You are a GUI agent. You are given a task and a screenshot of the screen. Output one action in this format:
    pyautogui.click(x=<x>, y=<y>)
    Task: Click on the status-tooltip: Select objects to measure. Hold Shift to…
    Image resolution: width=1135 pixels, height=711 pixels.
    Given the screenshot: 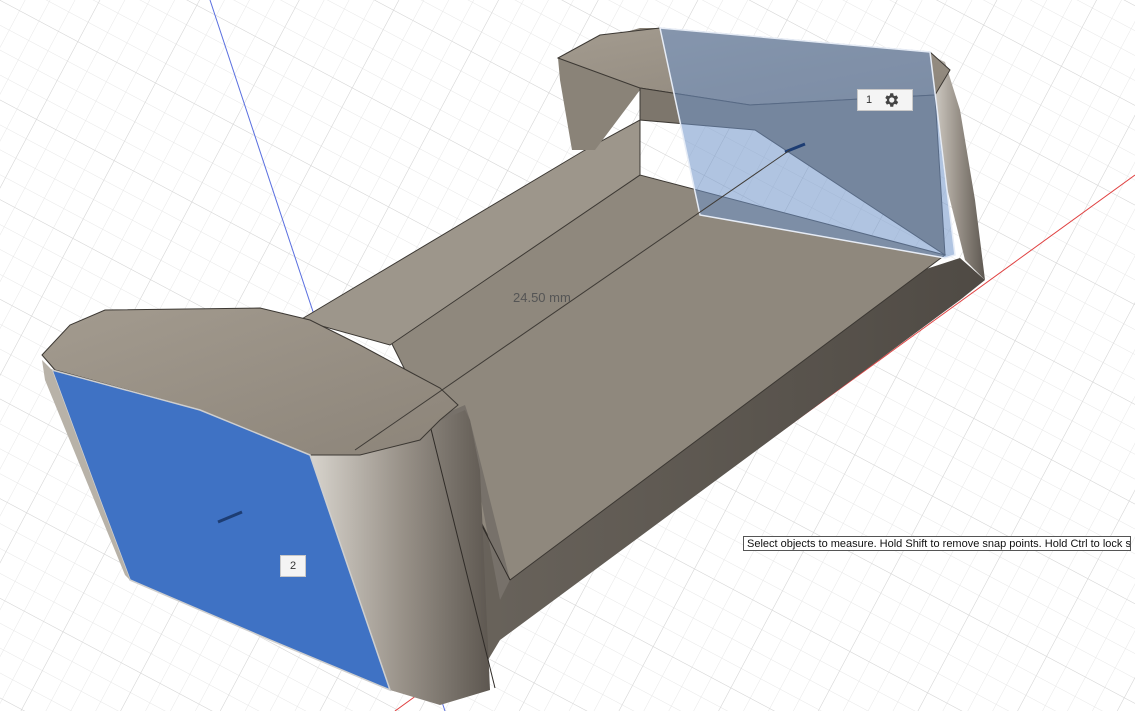 What is the action you would take?
    pyautogui.click(x=937, y=543)
    